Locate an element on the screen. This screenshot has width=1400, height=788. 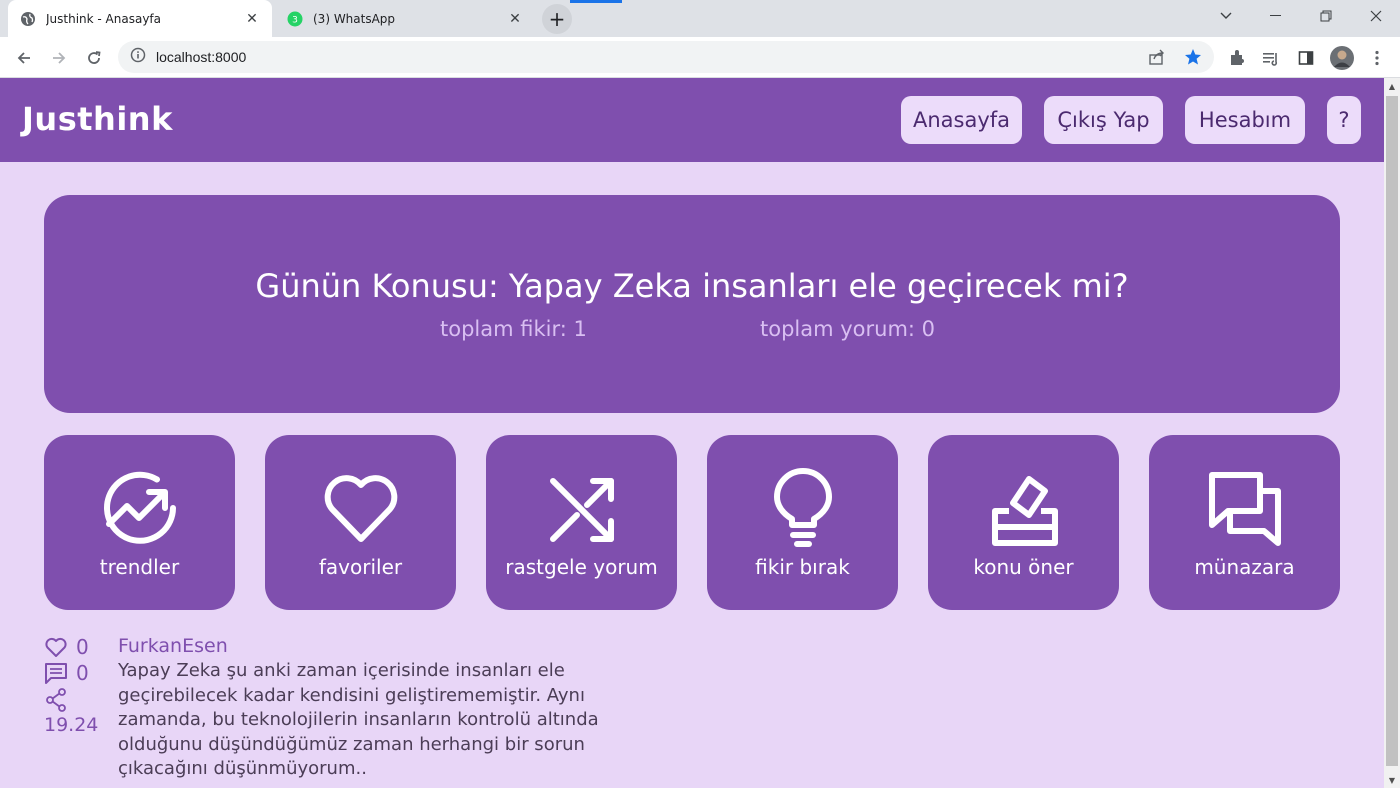
share-icon is located at coordinates (1157, 59).